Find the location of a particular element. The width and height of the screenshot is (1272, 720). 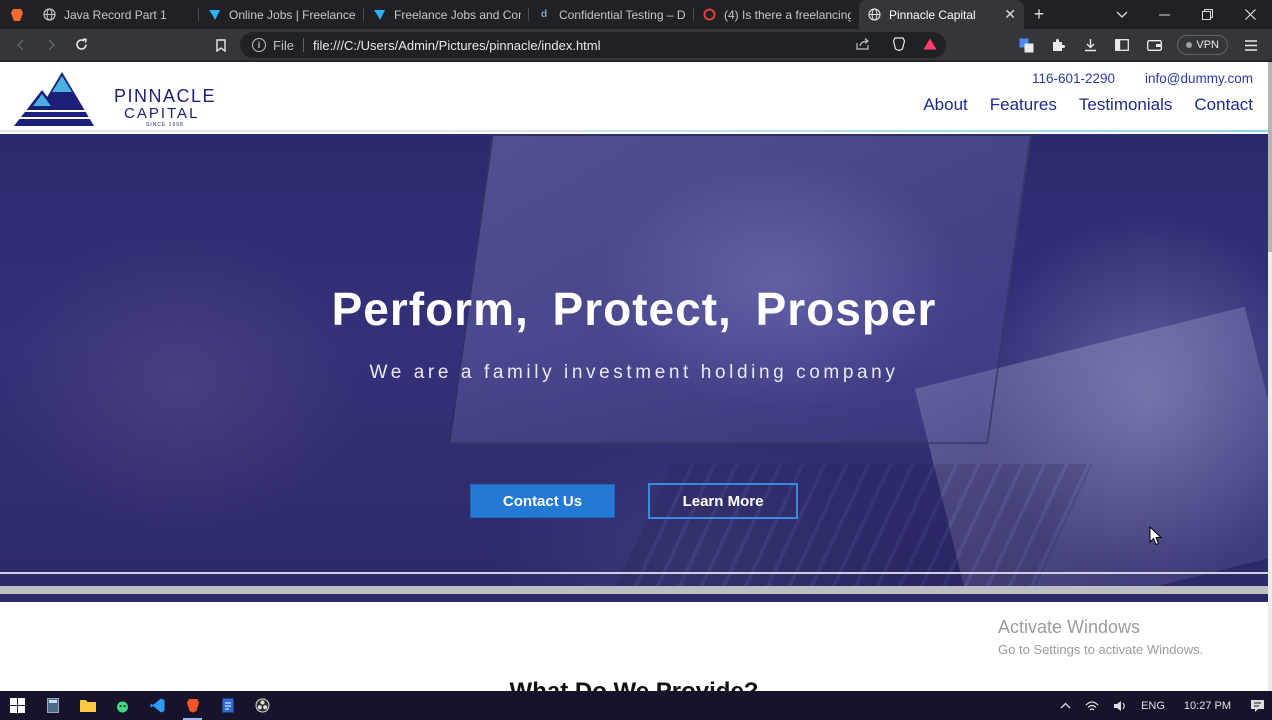

phone-link: 116-601-2290 is located at coordinates (1073, 78).